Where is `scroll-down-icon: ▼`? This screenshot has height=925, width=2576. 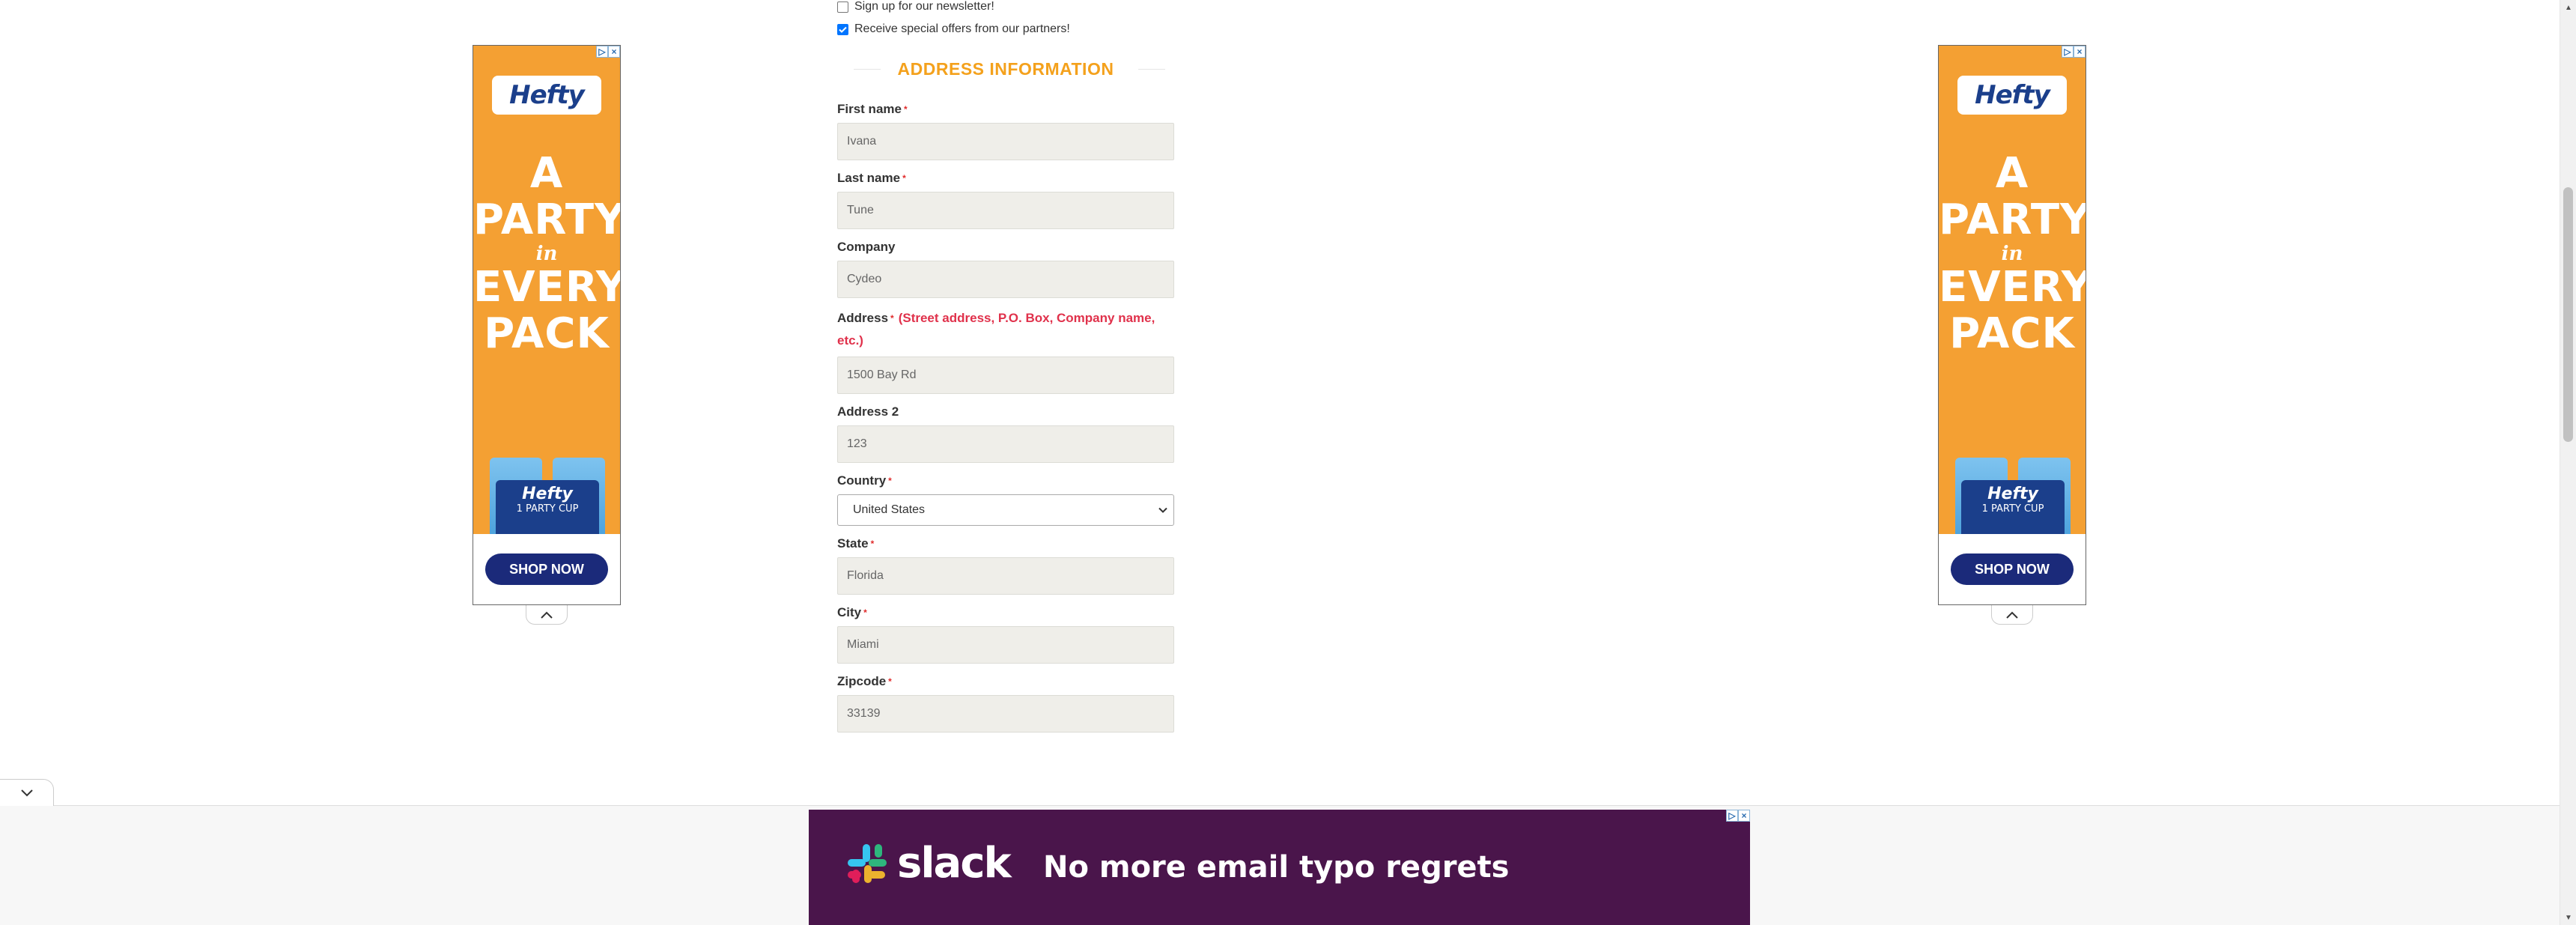
scroll-down-icon: ▼ is located at coordinates (2568, 917).